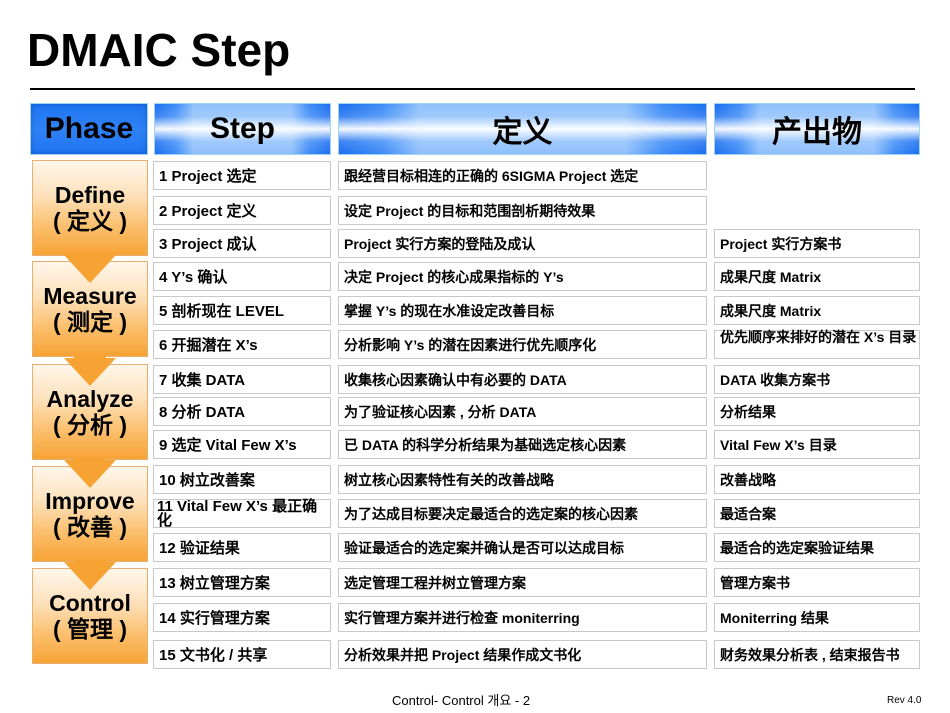 The width and height of the screenshot is (950, 713). I want to click on header-step: Step, so click(242, 129).